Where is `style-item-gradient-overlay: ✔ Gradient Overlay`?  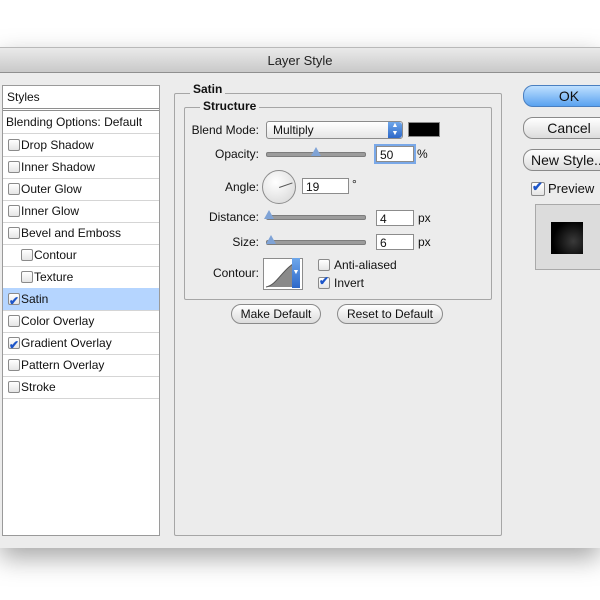
style-item-gradient-overlay: ✔ Gradient Overlay is located at coordinates (81, 343).